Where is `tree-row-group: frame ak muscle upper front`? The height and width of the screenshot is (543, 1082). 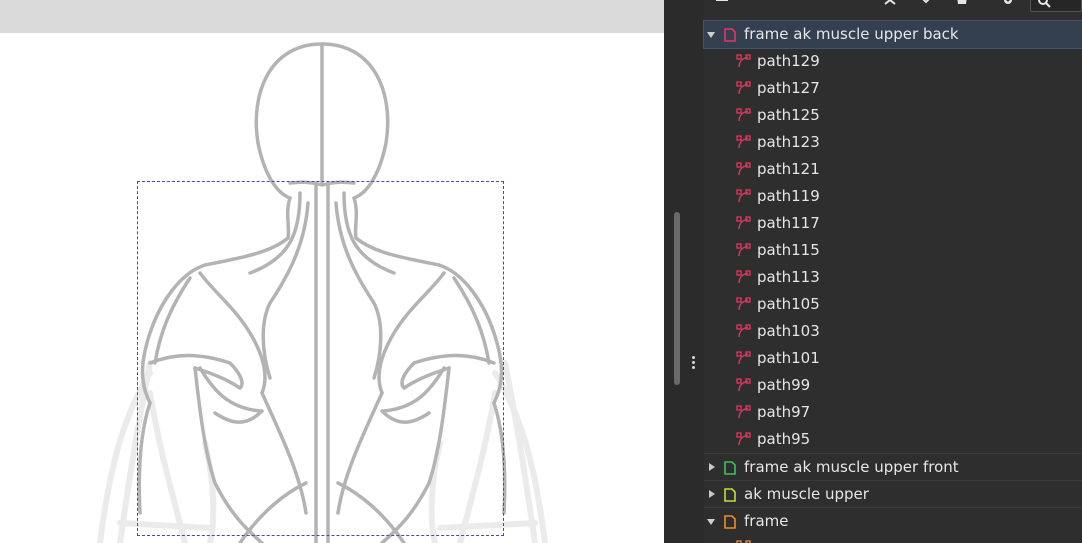 tree-row-group: frame ak muscle upper front is located at coordinates (893, 466).